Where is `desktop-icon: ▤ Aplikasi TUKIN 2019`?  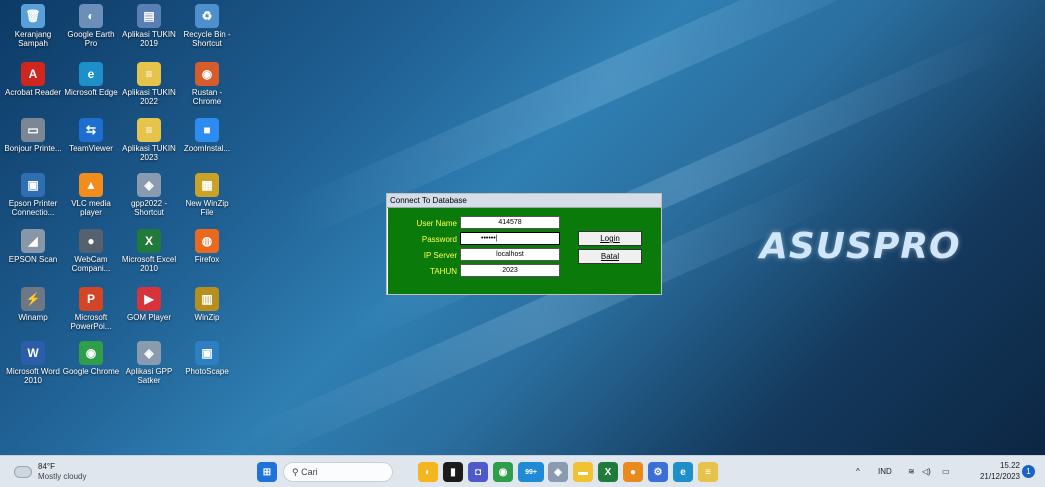
desktop-icon: ▤ Aplikasi TUKIN 2019 is located at coordinates (149, 26).